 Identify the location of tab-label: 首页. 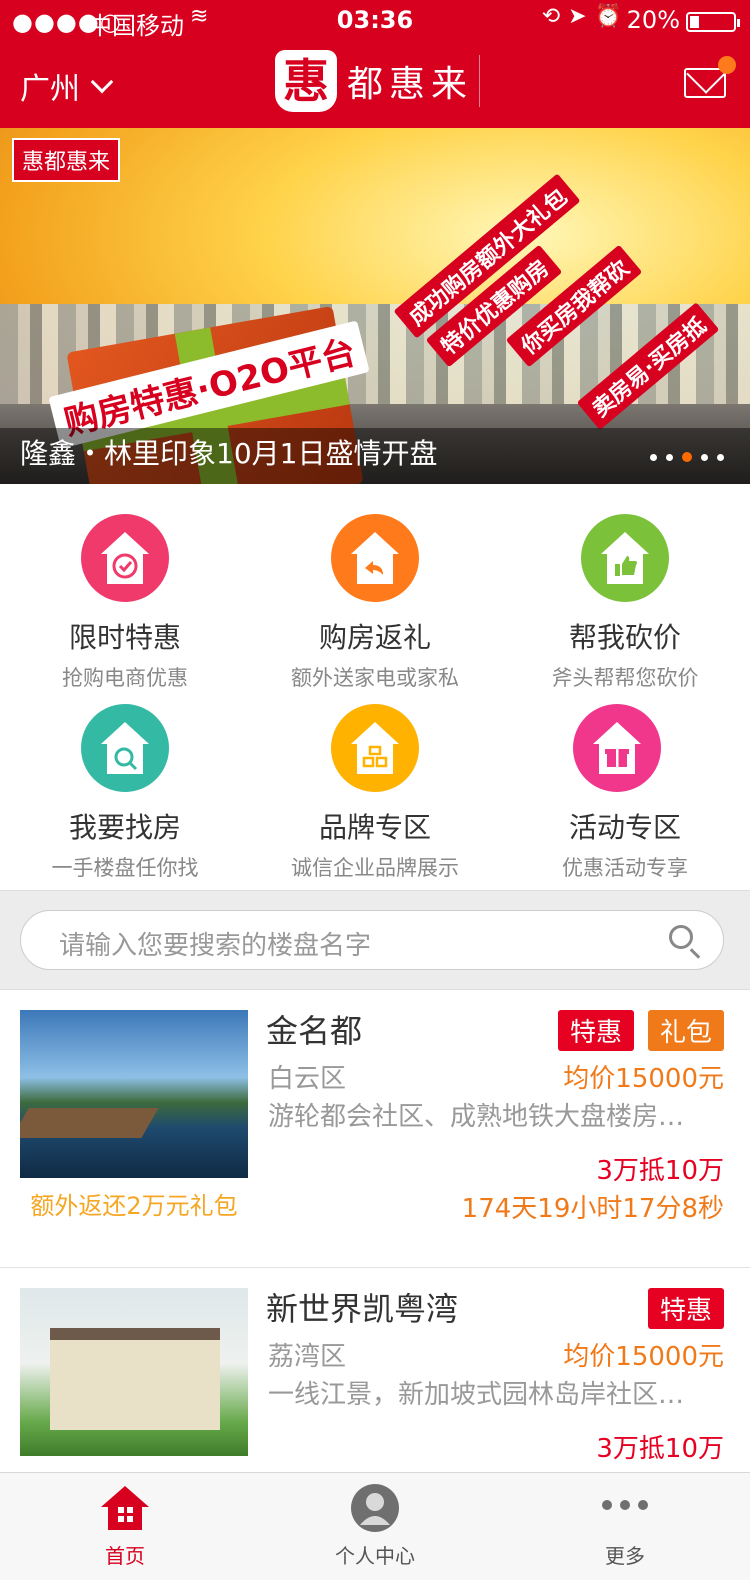
(125, 1556).